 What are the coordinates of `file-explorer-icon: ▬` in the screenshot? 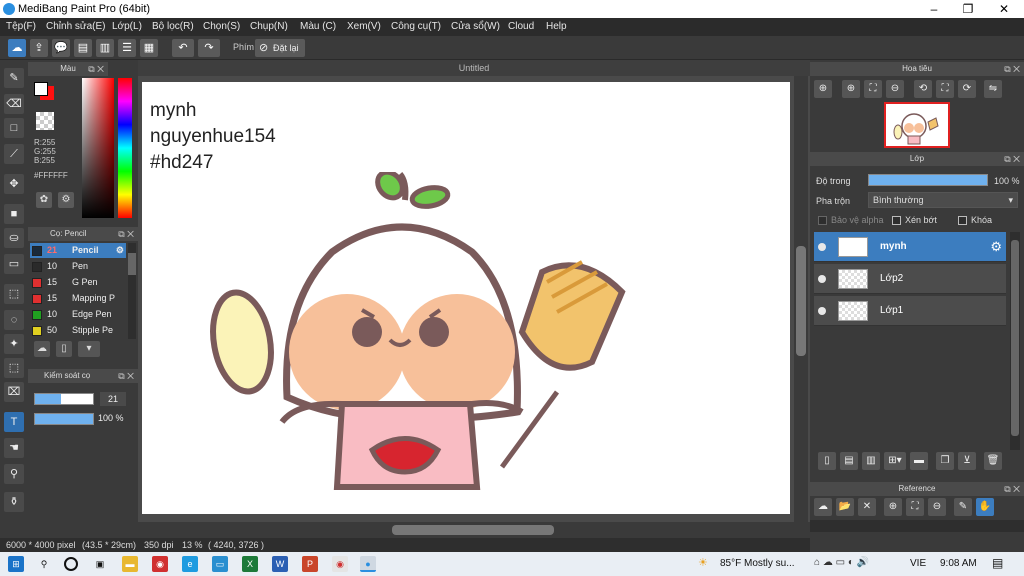 It's located at (130, 564).